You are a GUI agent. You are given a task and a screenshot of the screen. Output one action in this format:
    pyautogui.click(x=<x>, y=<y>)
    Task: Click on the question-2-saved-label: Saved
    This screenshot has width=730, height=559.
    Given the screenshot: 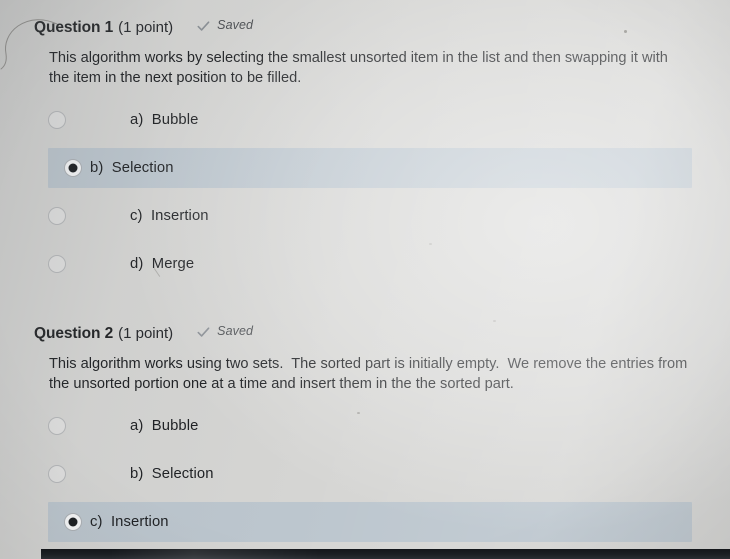 What is the action you would take?
    pyautogui.click(x=235, y=331)
    